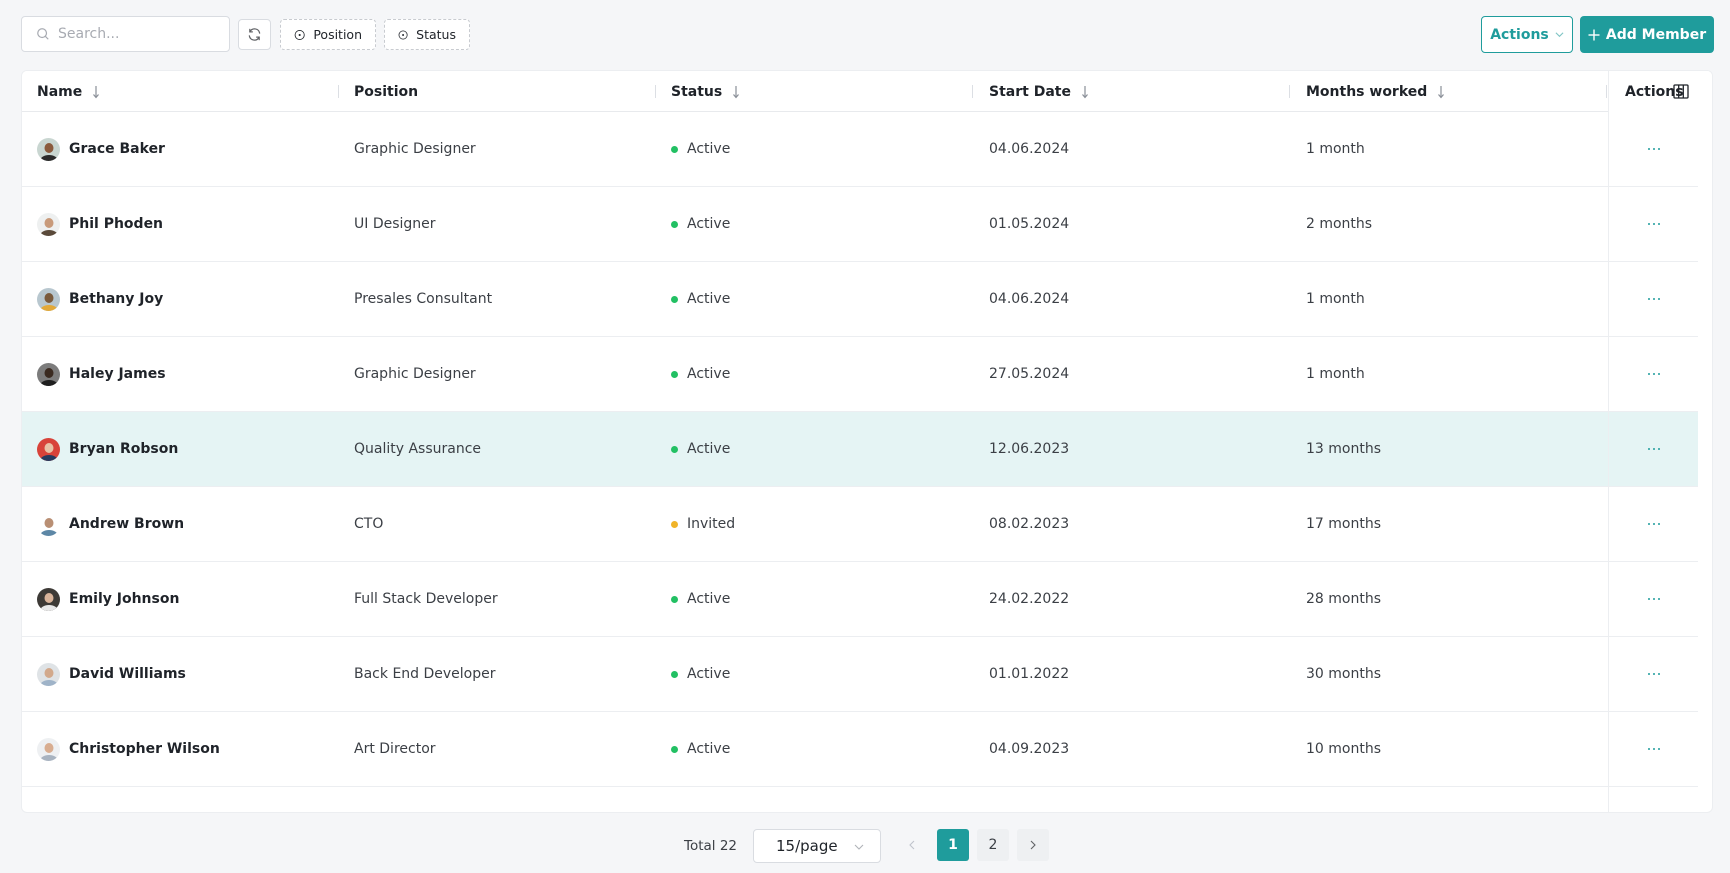  I want to click on filter-status-button: Status, so click(427, 34).